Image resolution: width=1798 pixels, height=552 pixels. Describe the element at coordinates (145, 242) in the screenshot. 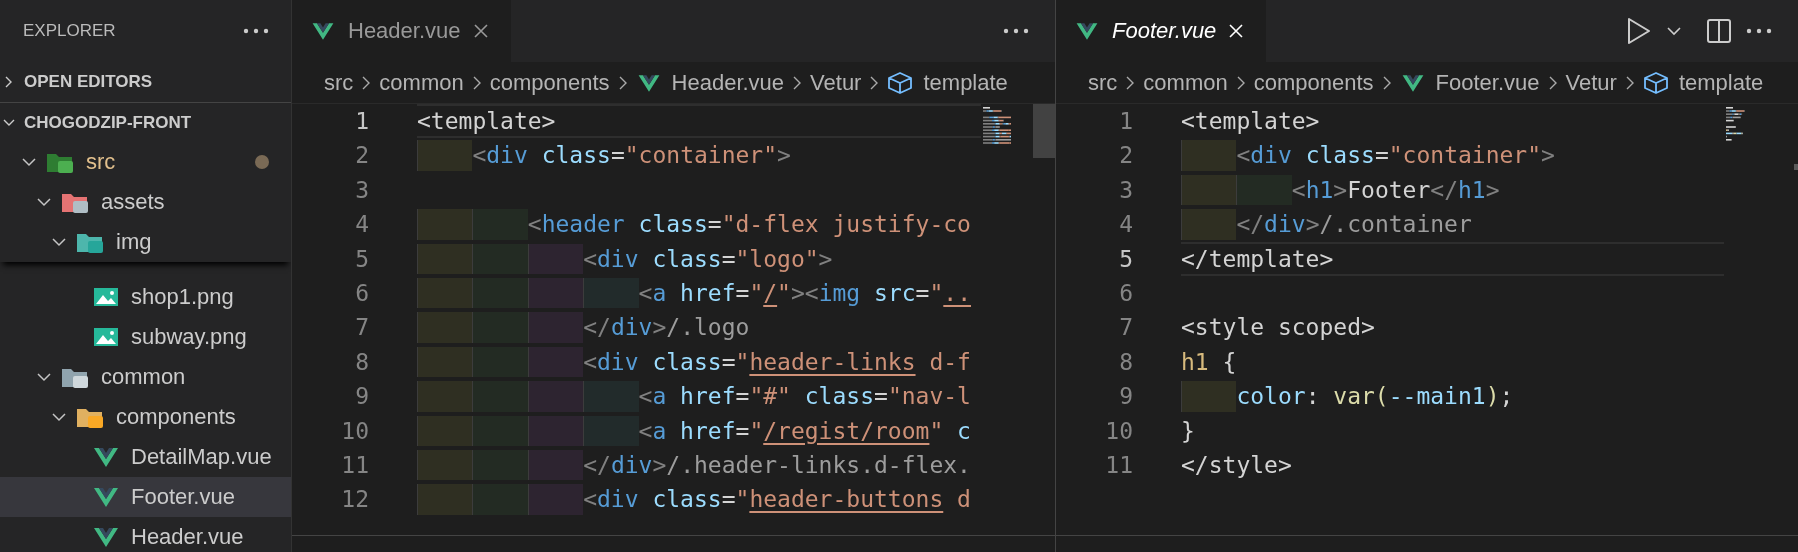

I see `tree-item: img` at that location.